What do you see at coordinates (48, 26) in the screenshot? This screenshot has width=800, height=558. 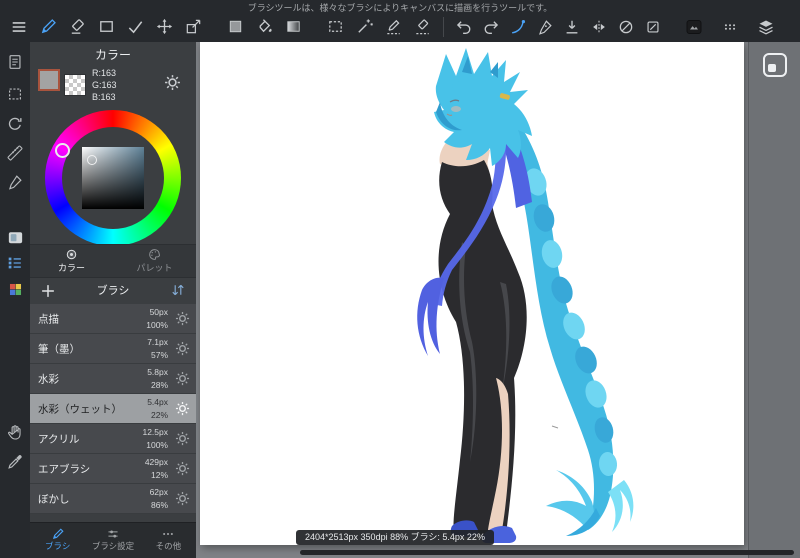 I see `brush-tool-button` at bounding box center [48, 26].